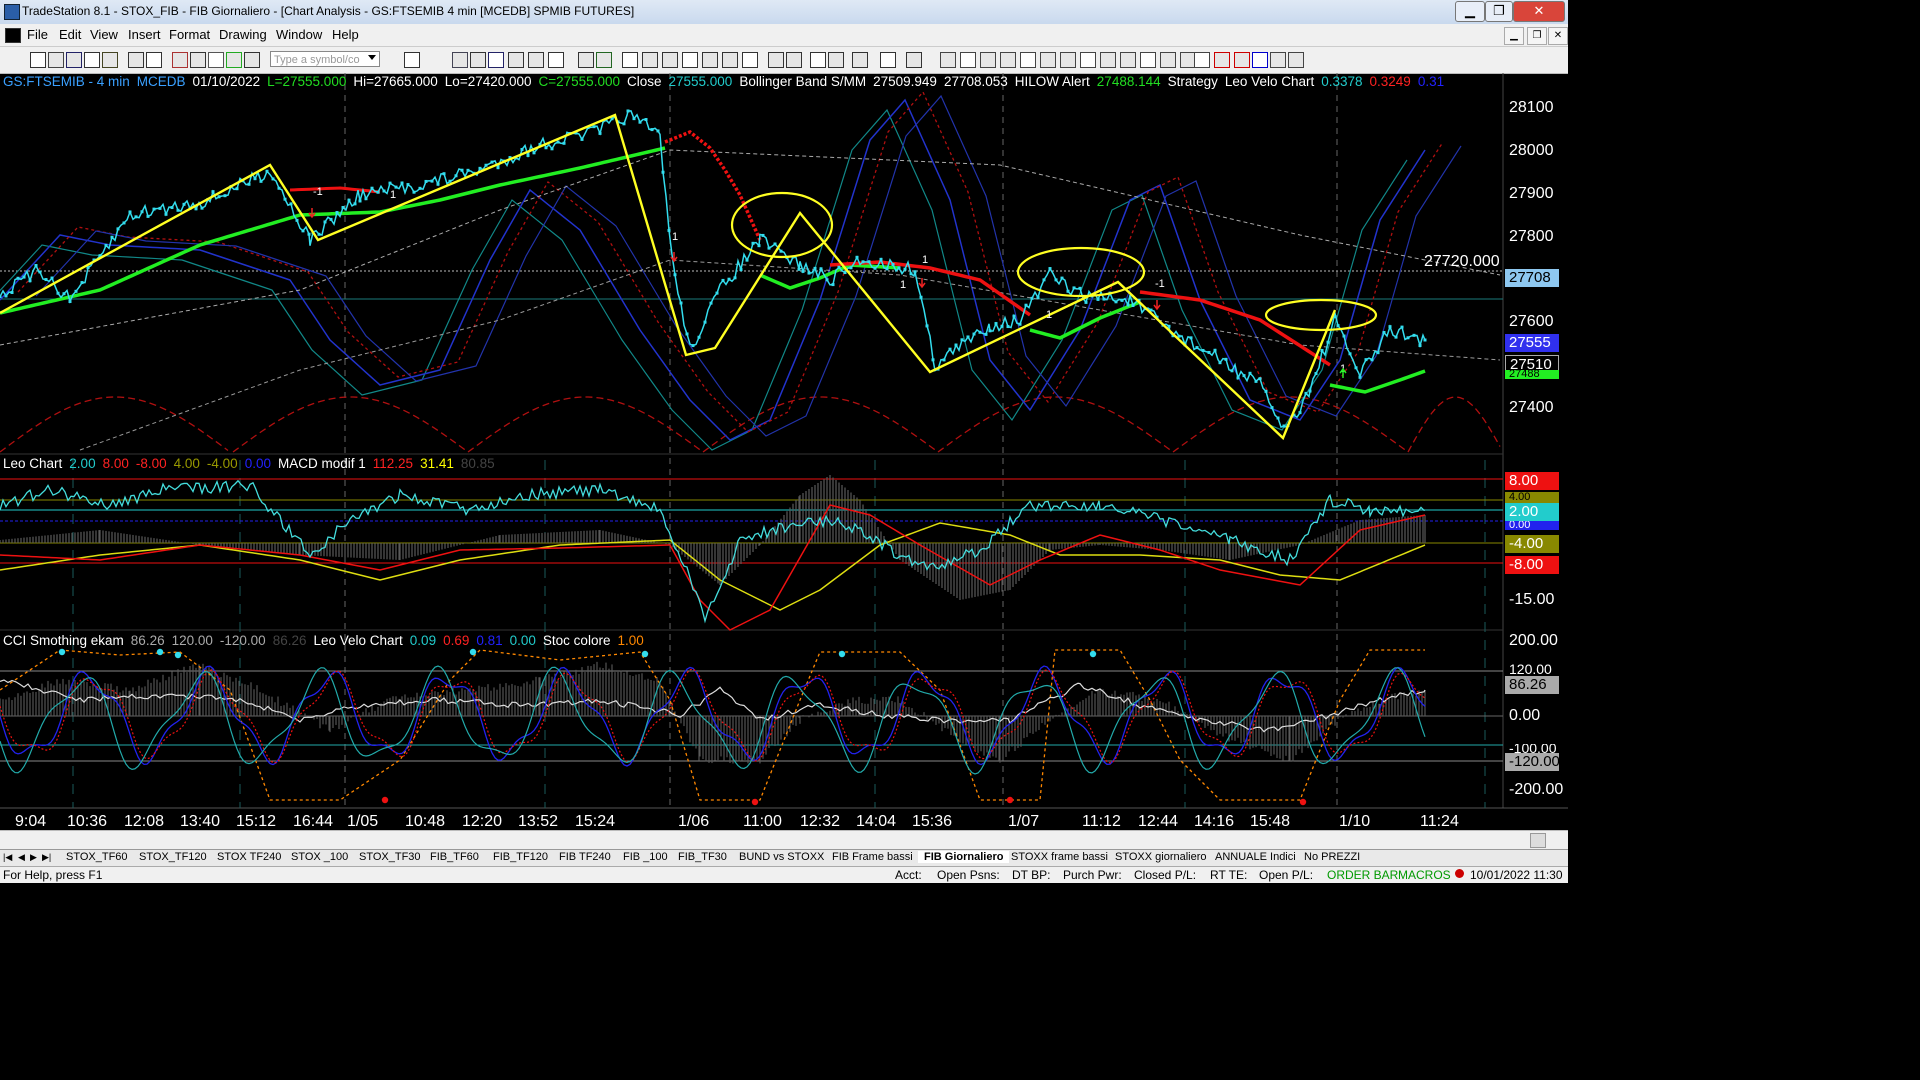  I want to click on tab-stoxx-giornaliero: STOXX giornaliero, so click(1161, 857).